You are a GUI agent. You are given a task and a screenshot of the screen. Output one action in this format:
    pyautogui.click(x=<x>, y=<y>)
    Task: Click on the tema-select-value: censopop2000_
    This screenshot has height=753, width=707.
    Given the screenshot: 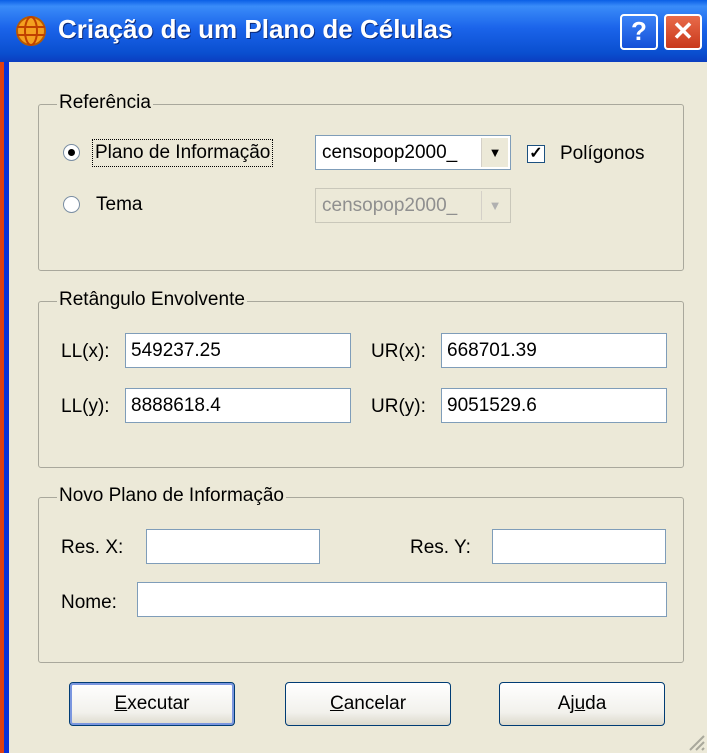 What is the action you would take?
    pyautogui.click(x=390, y=205)
    